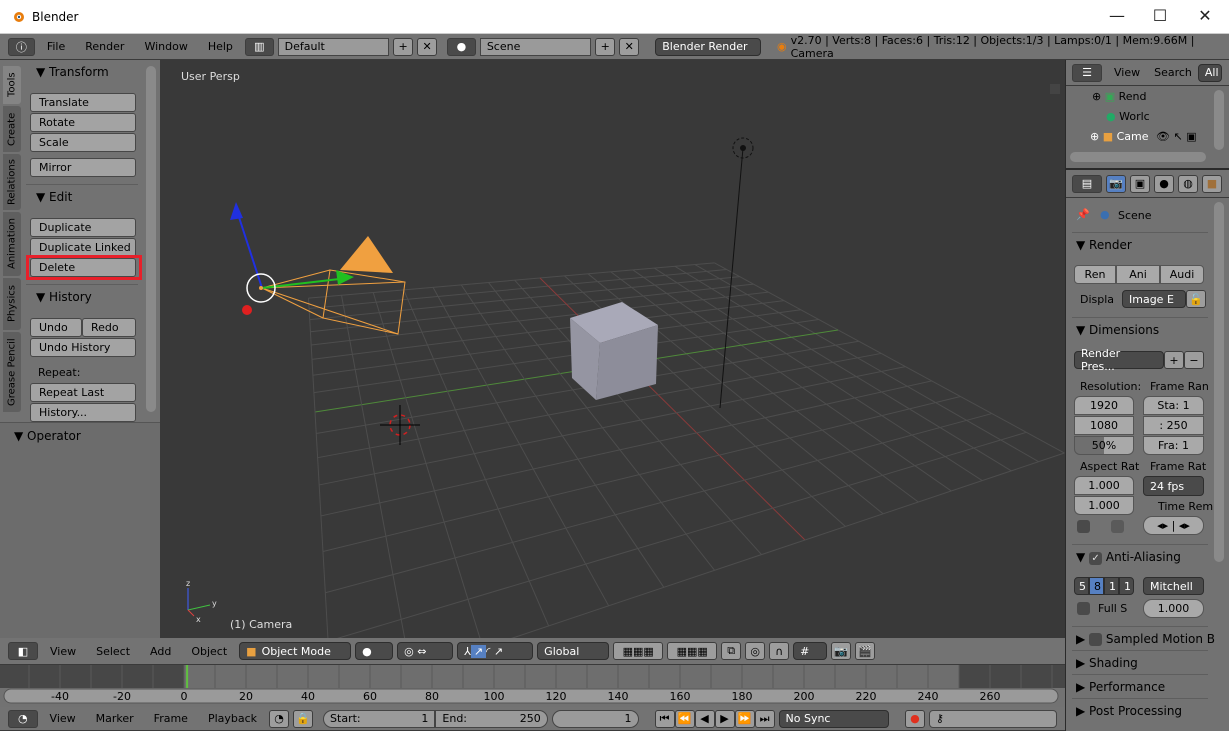 This screenshot has height=731, width=1229. I want to click on menu-marker: Marker, so click(115, 718).